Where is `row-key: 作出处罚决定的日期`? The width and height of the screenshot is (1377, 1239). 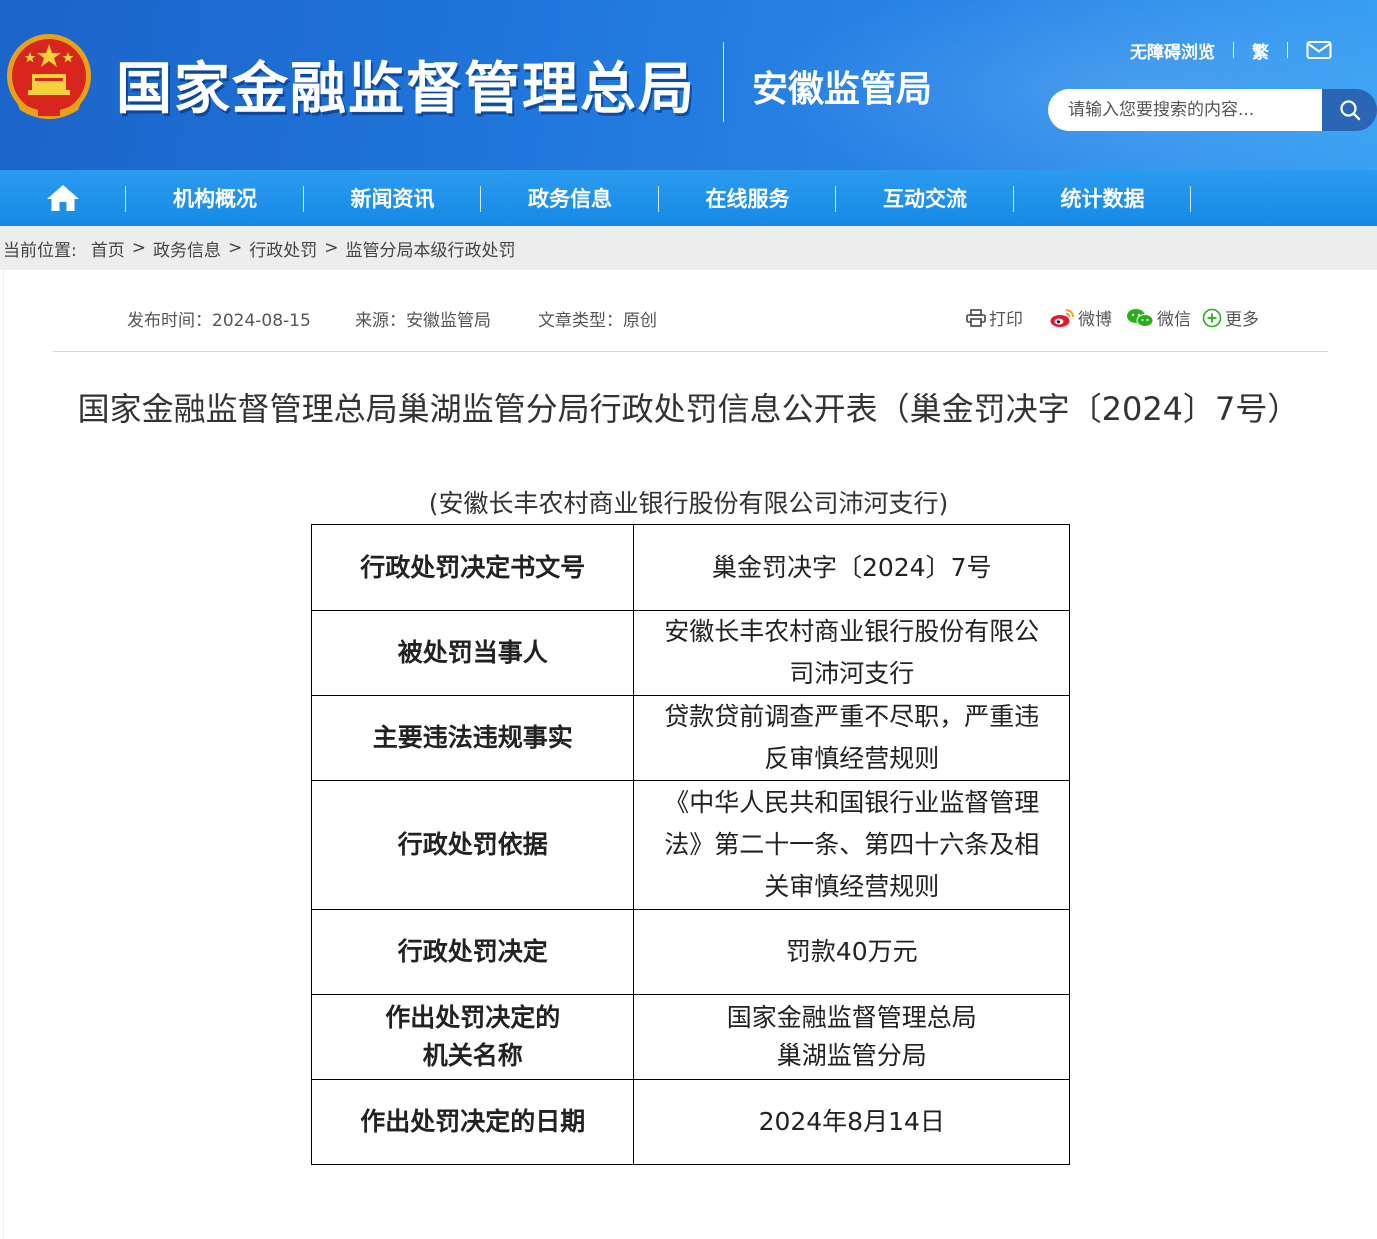 row-key: 作出处罚决定的日期 is located at coordinates (472, 1122).